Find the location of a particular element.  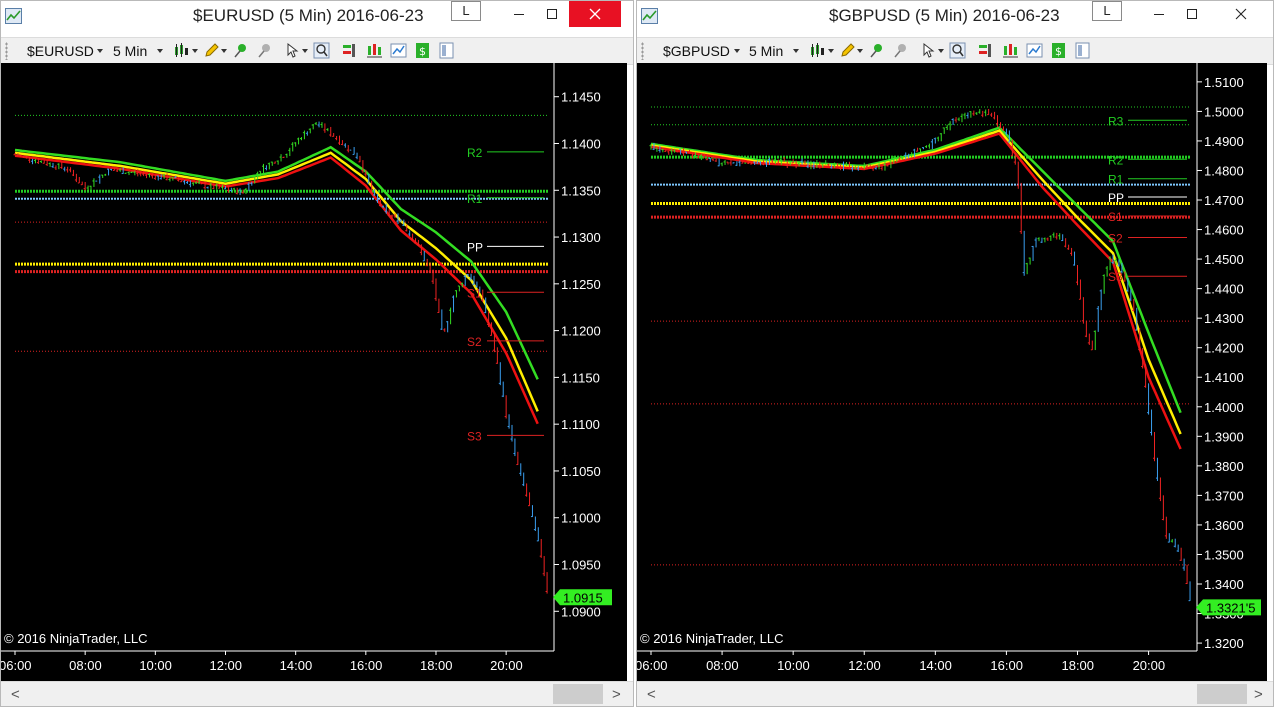

last-price-value: 1.0915 is located at coordinates (583, 597).